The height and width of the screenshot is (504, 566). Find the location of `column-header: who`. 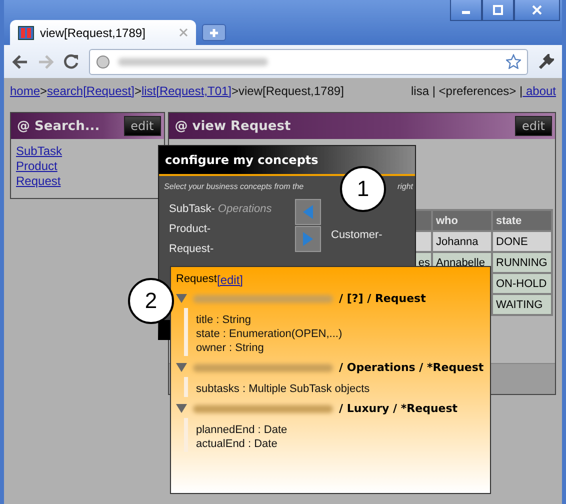

column-header: who is located at coordinates (462, 220).